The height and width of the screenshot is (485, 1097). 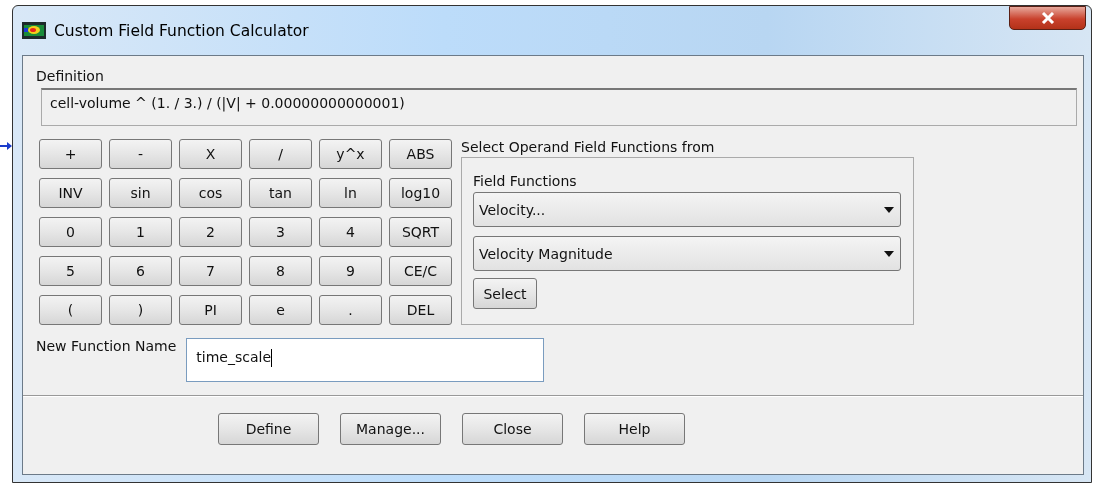 I want to click on app-icon, so click(x=34, y=30).